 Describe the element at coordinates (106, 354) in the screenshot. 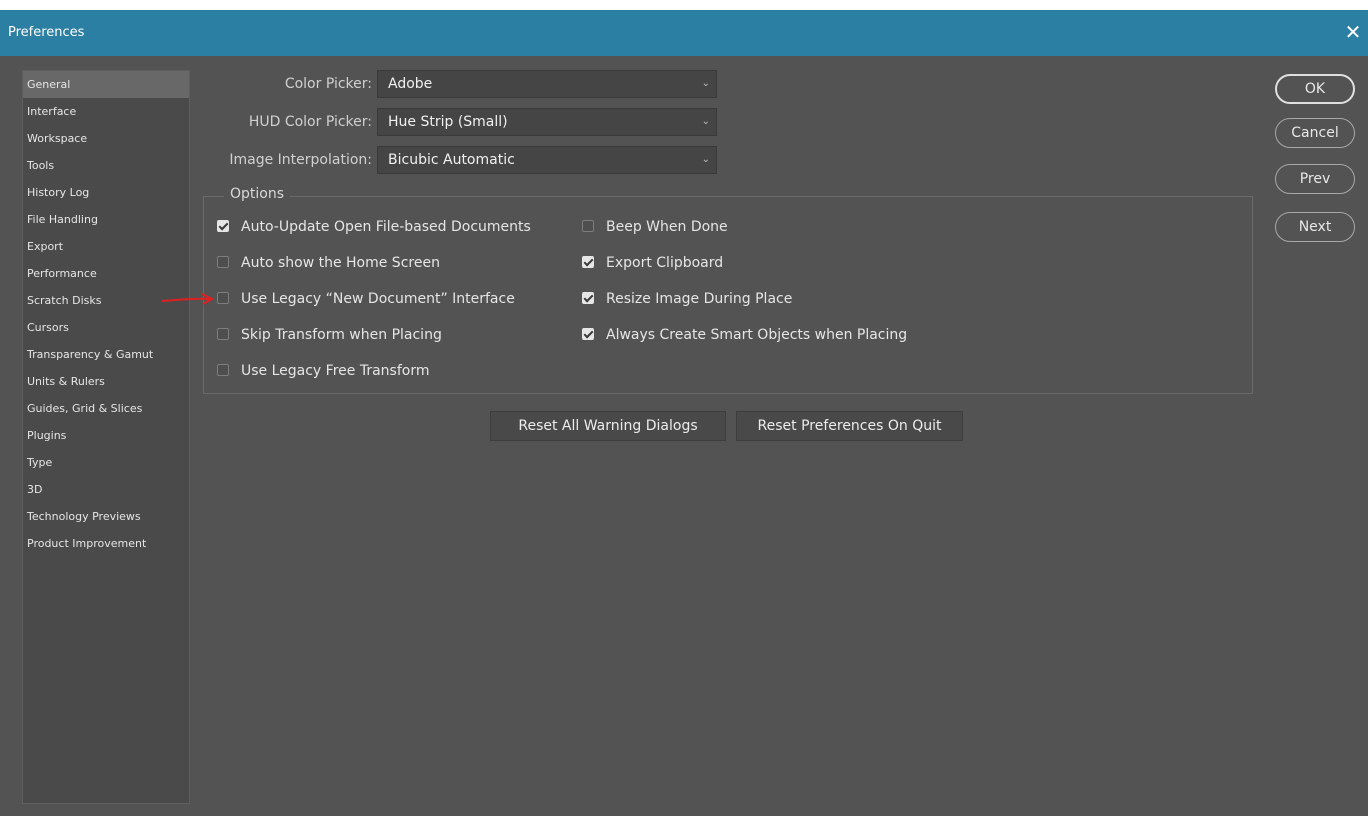

I see `sidebar-item-transparency-gamut: Transparency & Gamut` at that location.